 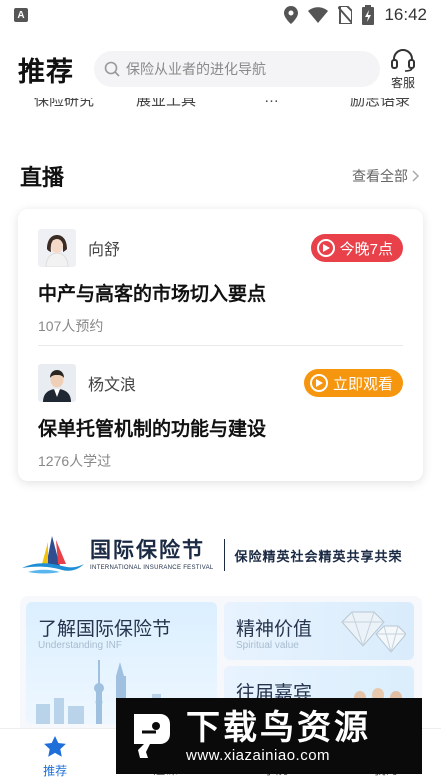 What do you see at coordinates (267, 645) in the screenshot?
I see `card-subtitle: Spiritual value` at bounding box center [267, 645].